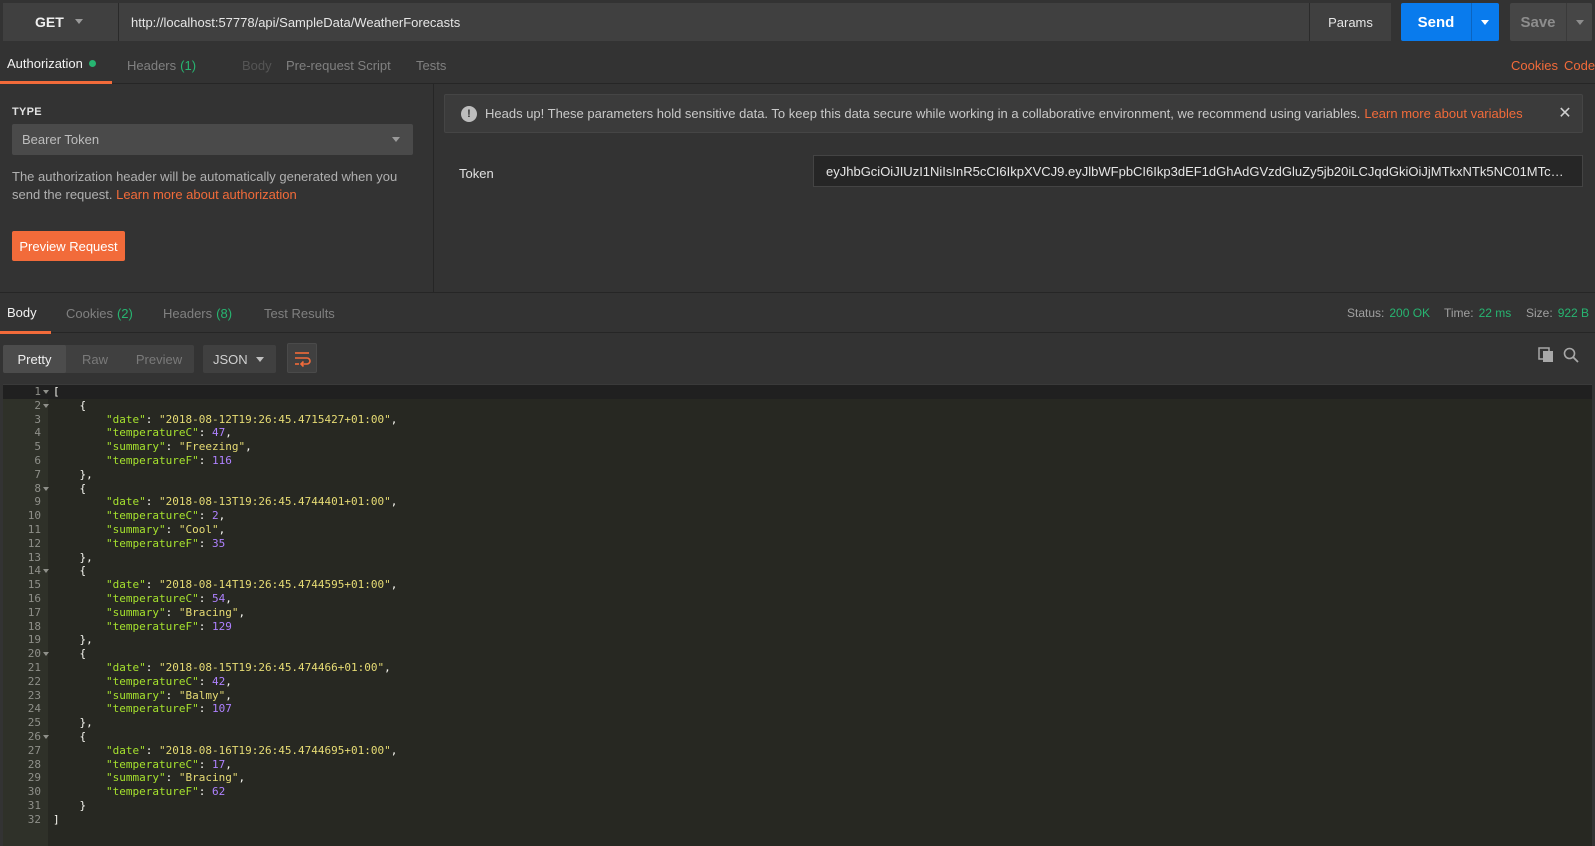 This screenshot has width=1595, height=846. Describe the element at coordinates (168, 598) in the screenshot. I see `code-text: "temperatureC": 54,` at that location.